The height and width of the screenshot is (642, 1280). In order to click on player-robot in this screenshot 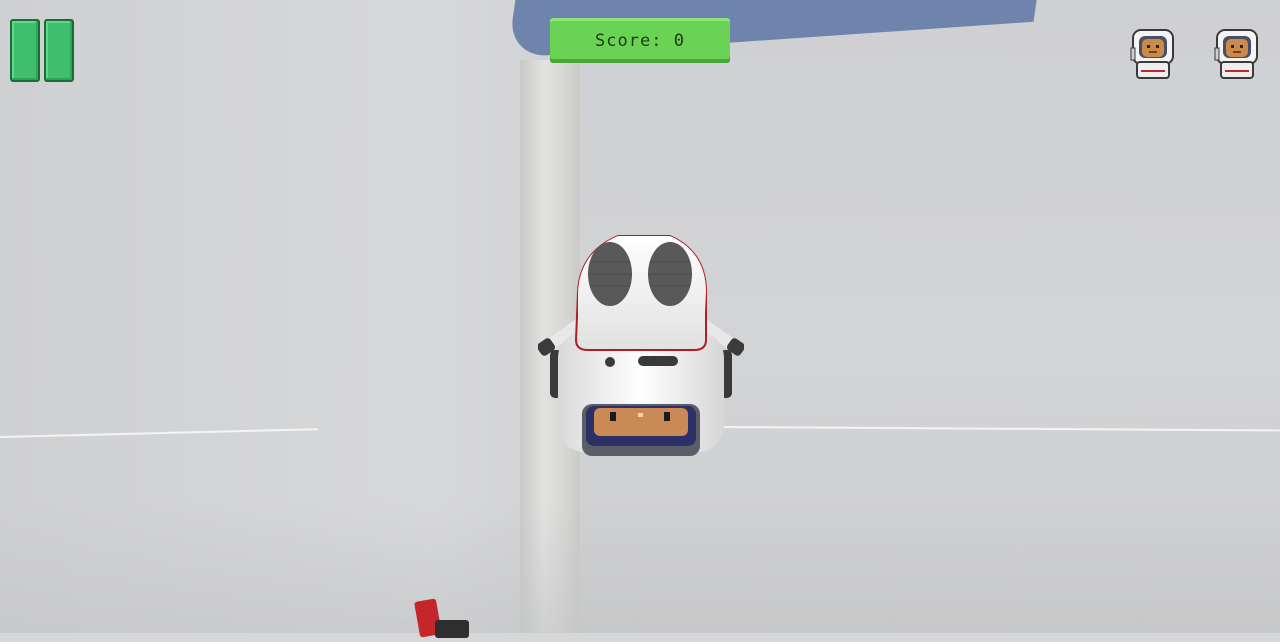, I will do `click(641, 345)`.